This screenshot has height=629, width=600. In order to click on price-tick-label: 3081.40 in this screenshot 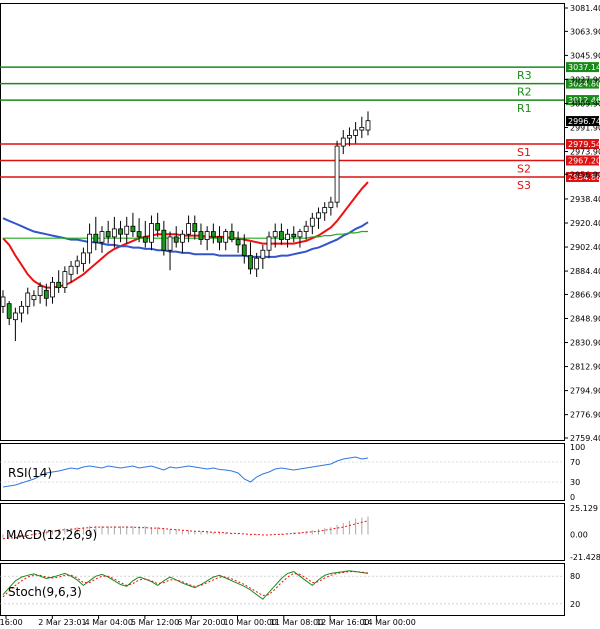, I will do `click(585, 8)`.